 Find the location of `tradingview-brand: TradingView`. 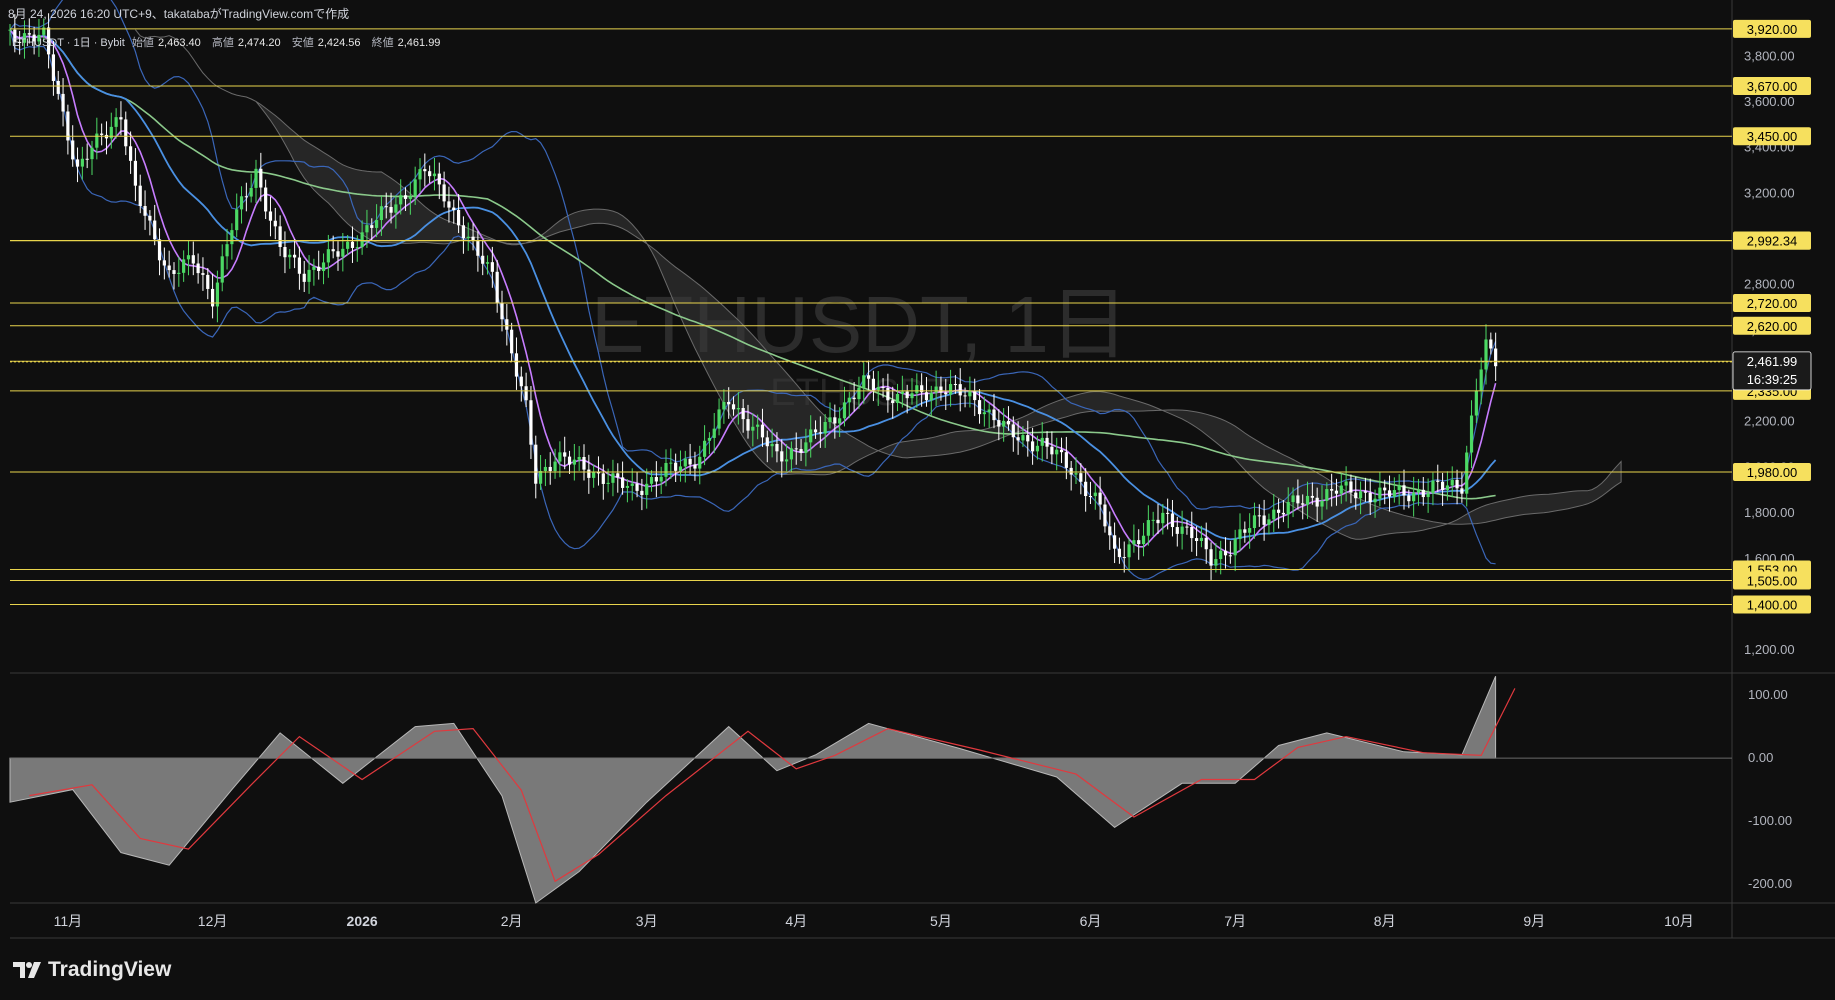

tradingview-brand: TradingView is located at coordinates (91, 970).